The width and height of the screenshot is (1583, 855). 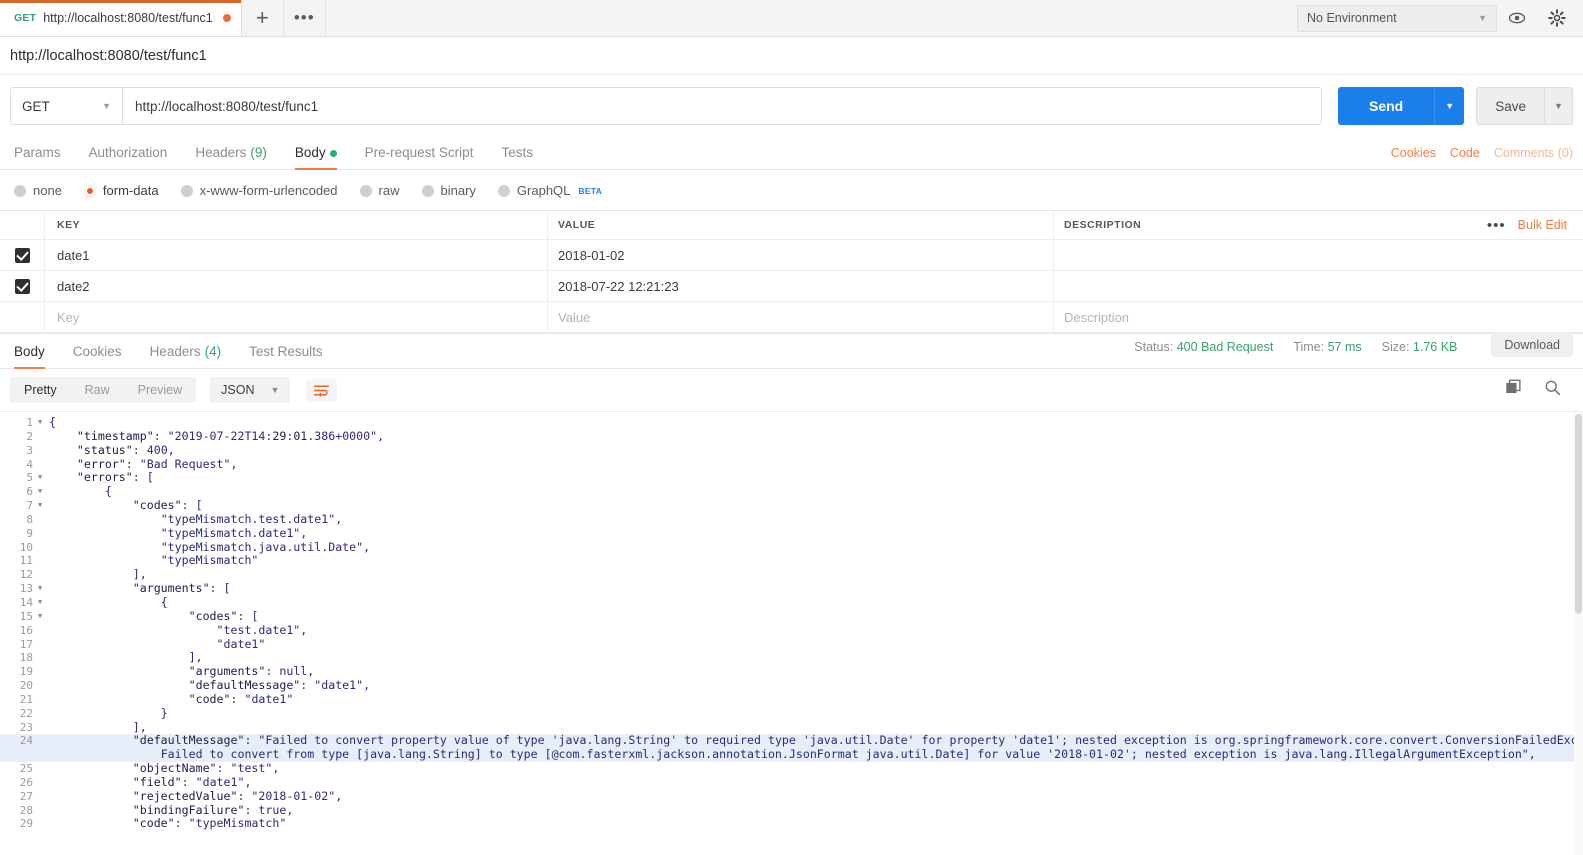 I want to click on bulk-edit-button: Bulk Edit, so click(x=1542, y=225).